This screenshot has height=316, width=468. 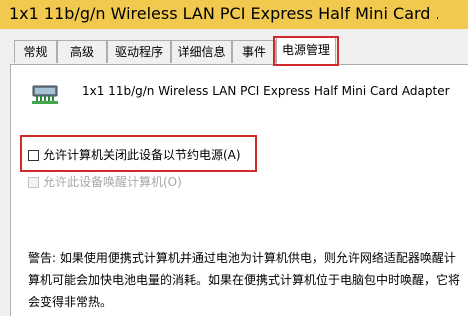 What do you see at coordinates (142, 155) in the screenshot?
I see `allow-power-off-label: 允许计算机关闭此设备以节约电源(A)` at bounding box center [142, 155].